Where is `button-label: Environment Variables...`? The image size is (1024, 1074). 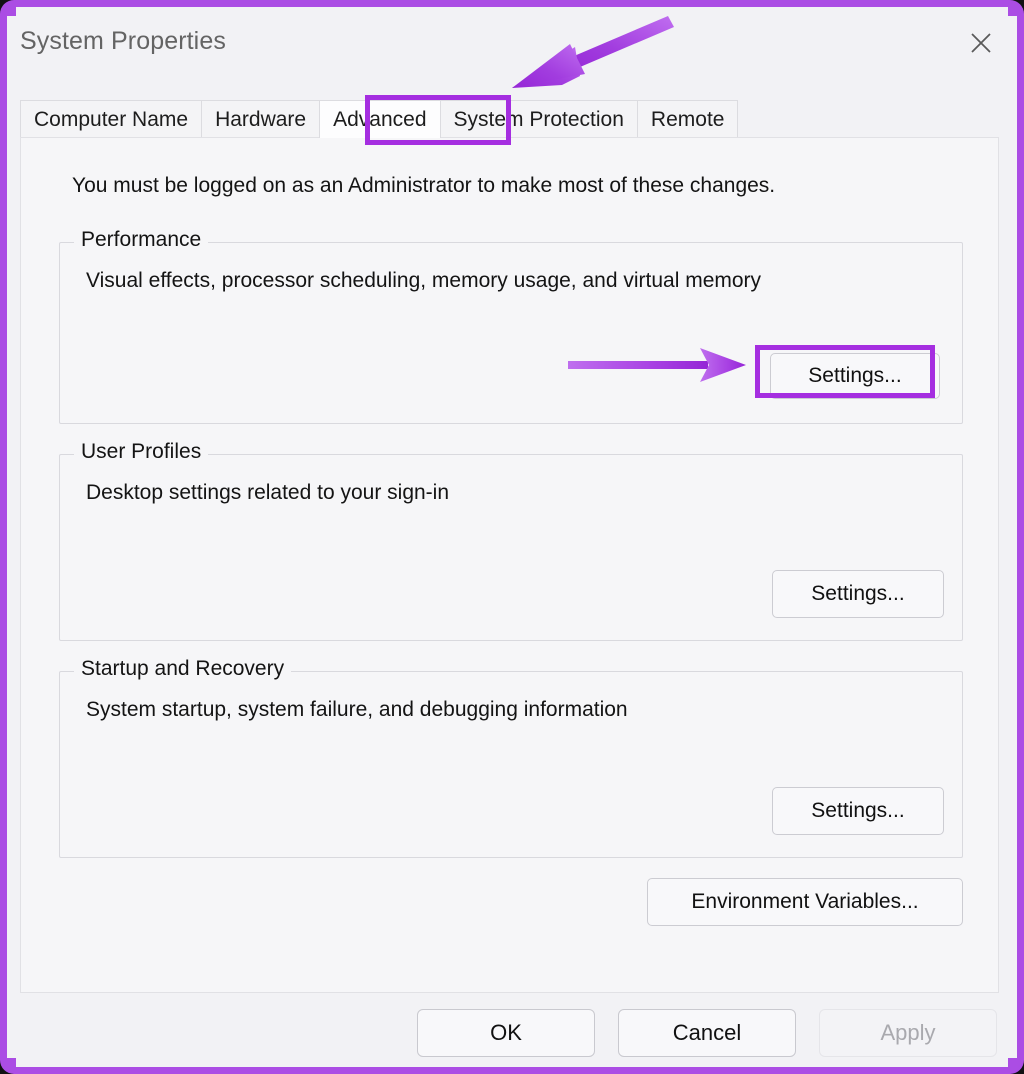
button-label: Environment Variables... is located at coordinates (805, 901).